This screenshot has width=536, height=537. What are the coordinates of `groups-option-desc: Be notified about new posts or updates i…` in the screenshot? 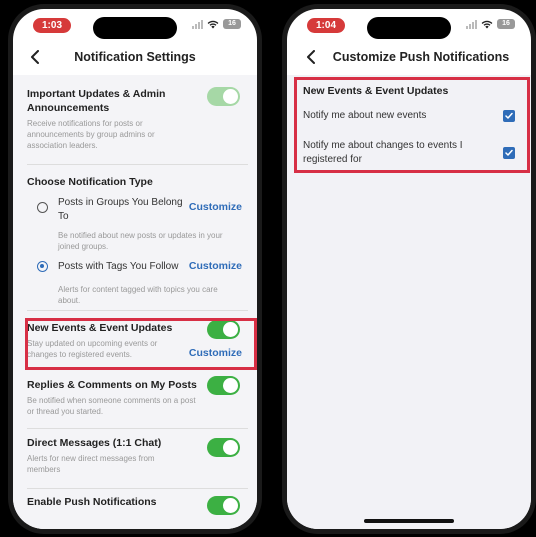 It's located at (140, 241).